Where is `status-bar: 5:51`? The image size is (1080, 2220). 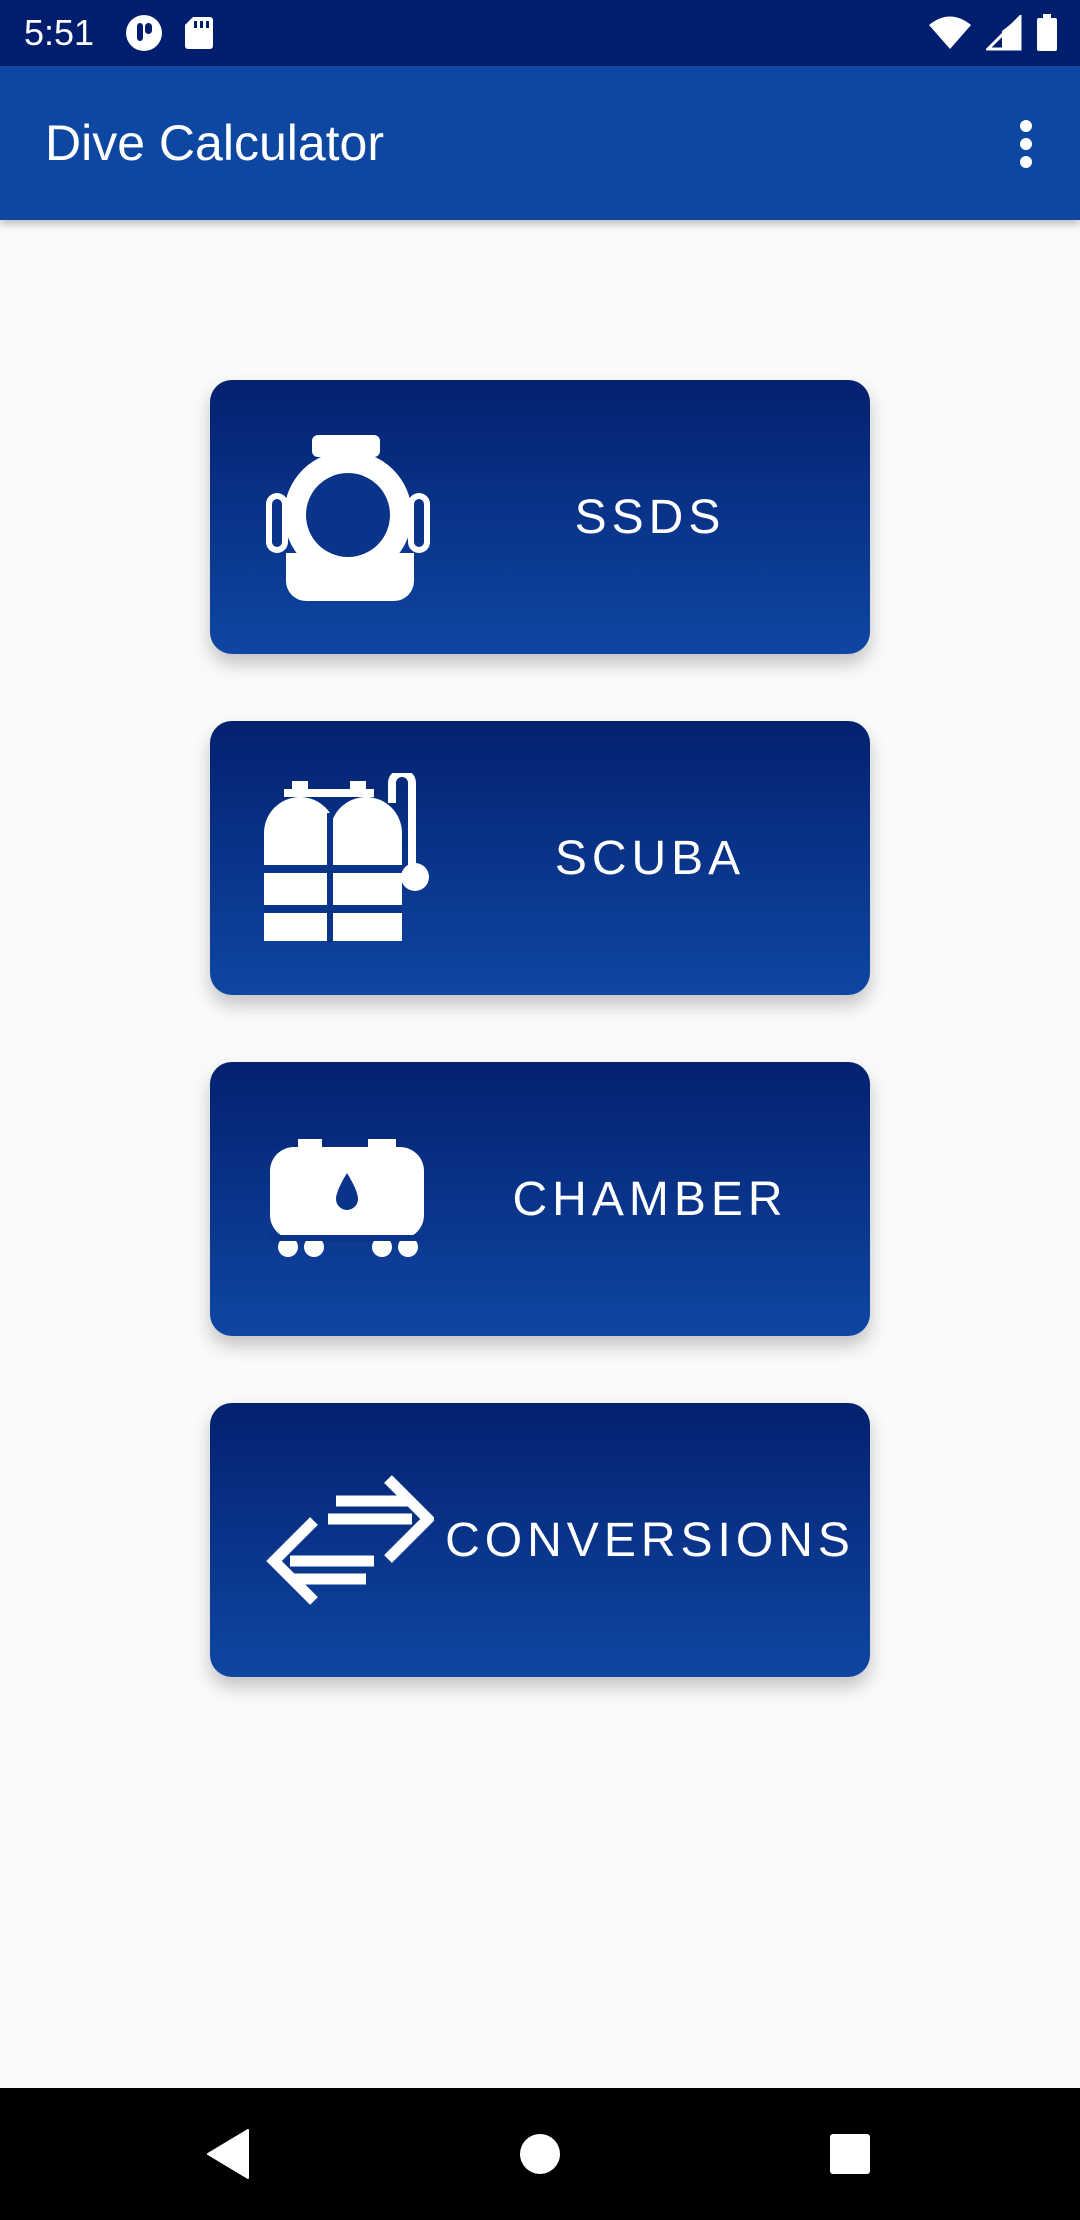
status-bar: 5:51 is located at coordinates (540, 33).